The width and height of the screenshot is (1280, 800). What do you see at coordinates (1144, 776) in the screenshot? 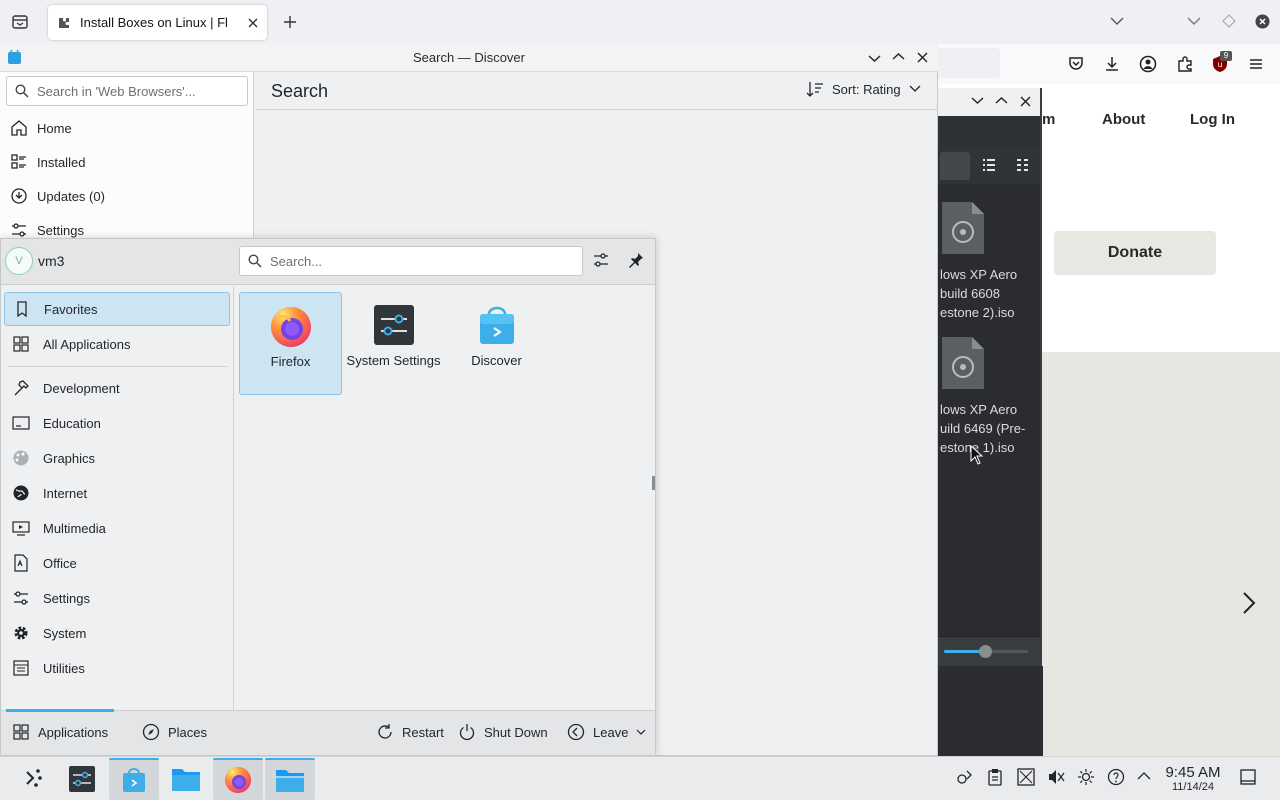
I see `show-hidden-icons-chevron-icon` at bounding box center [1144, 776].